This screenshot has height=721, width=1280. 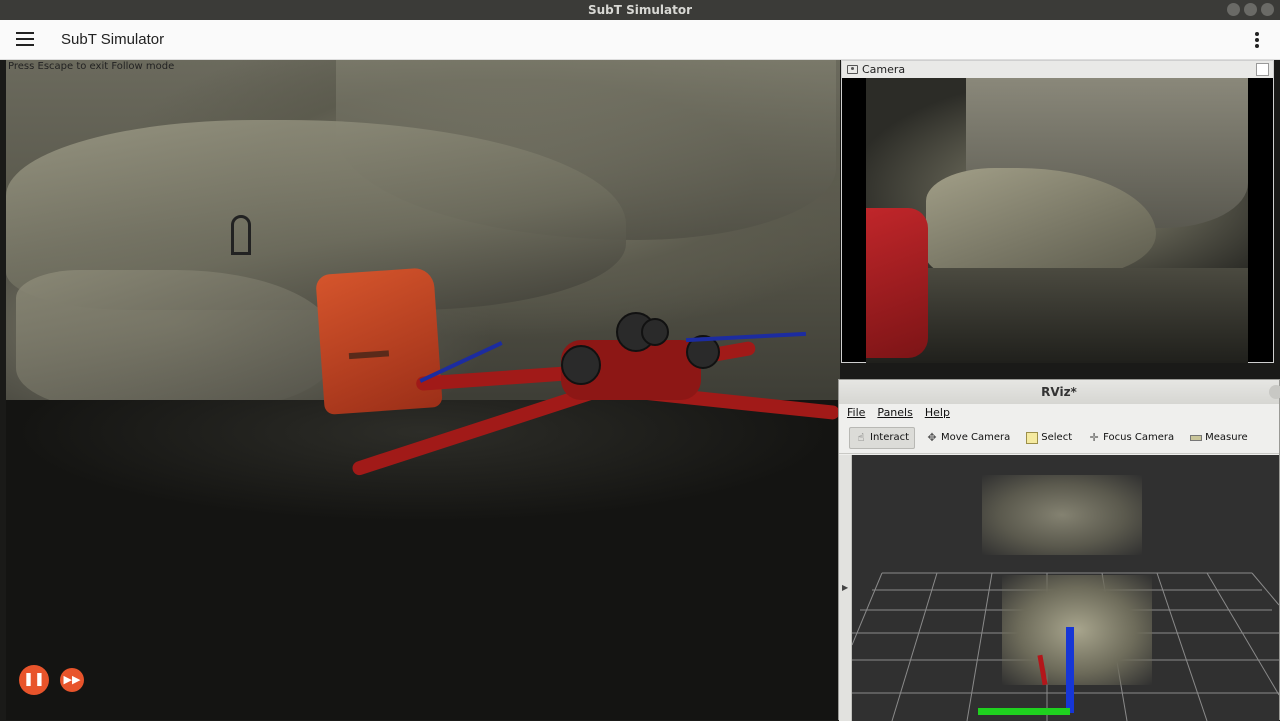 What do you see at coordinates (746, 337) in the screenshot?
I see `drone-propeller` at bounding box center [746, 337].